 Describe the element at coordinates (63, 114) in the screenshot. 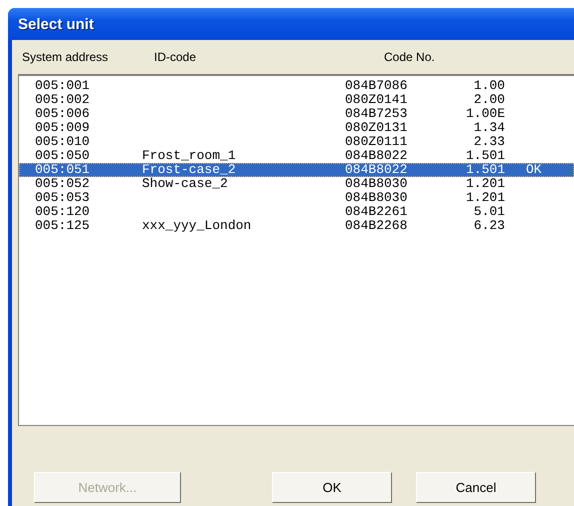

I see `address-cell-text: 005:006` at that location.